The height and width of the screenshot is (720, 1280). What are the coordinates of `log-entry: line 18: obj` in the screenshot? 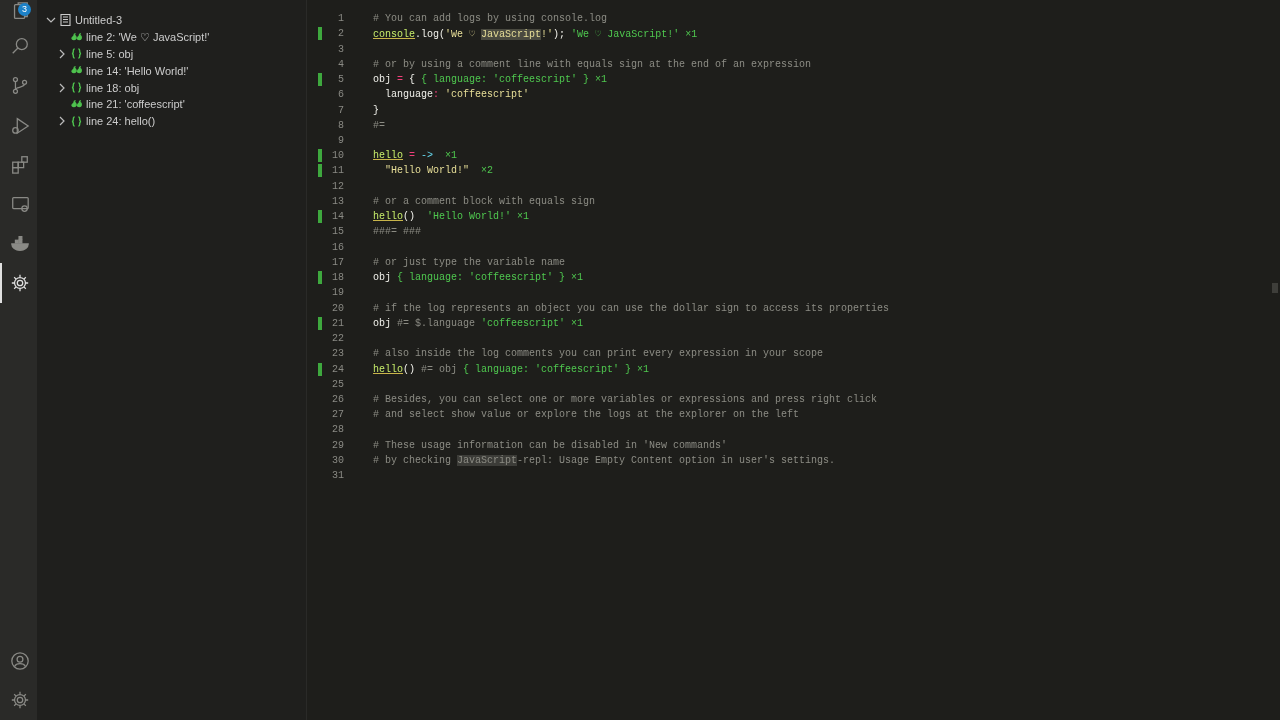 It's located at (113, 87).